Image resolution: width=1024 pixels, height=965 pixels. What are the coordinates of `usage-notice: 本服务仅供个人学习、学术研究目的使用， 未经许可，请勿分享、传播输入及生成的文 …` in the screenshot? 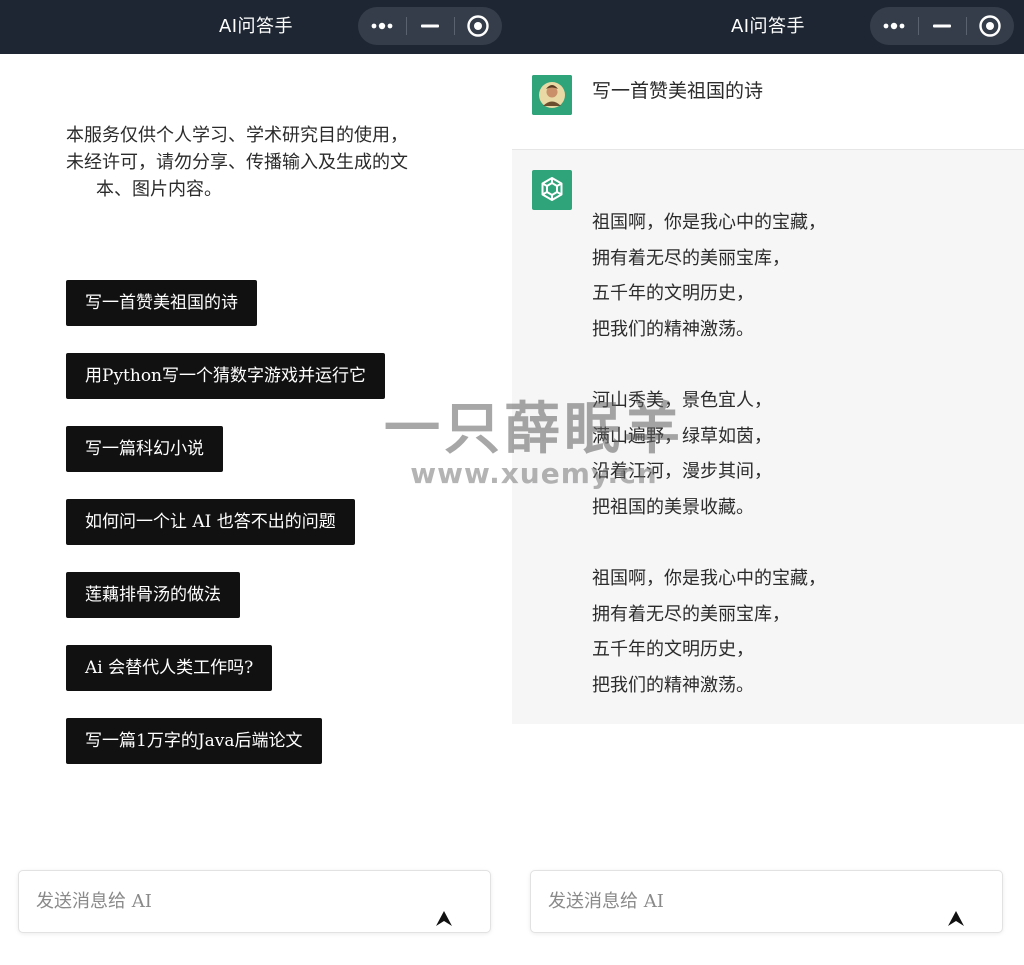 It's located at (261, 162).